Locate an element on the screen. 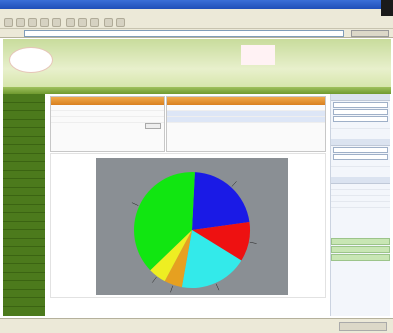 This screenshot has height=333, width=393. summary-panel is located at coordinates (107, 124).